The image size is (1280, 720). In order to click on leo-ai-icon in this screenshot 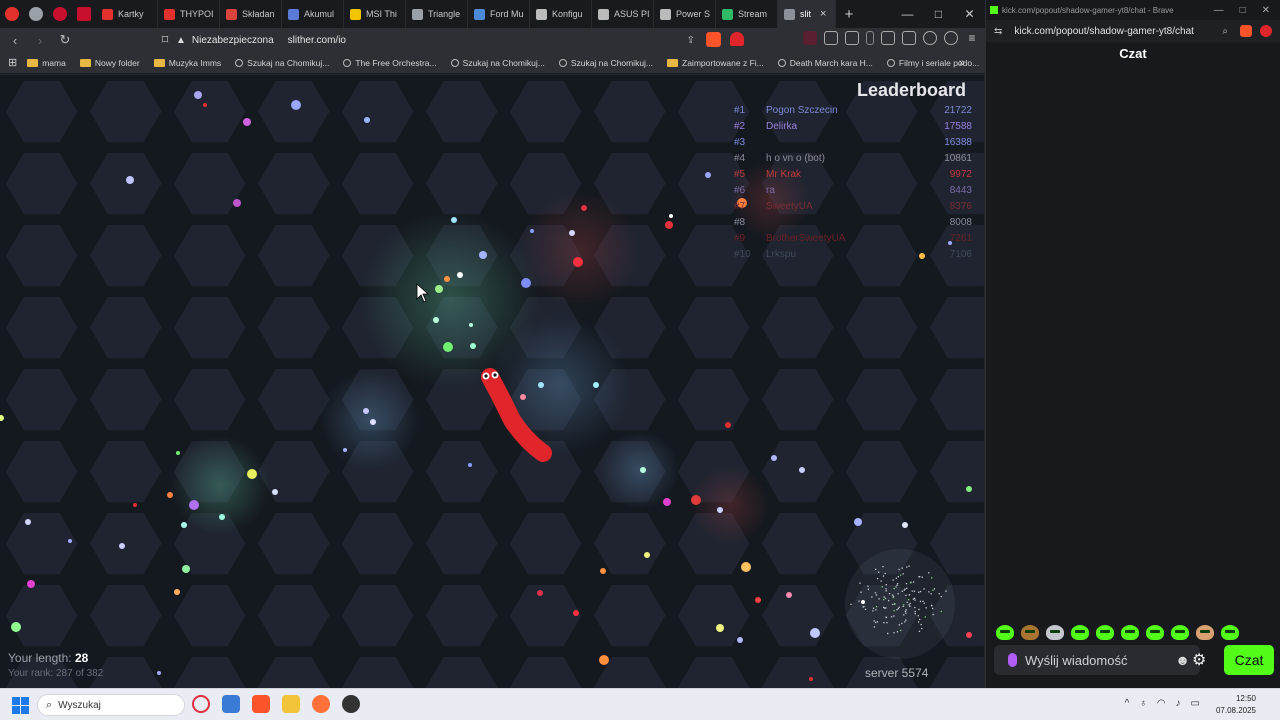, I will do `click(930, 38)`.